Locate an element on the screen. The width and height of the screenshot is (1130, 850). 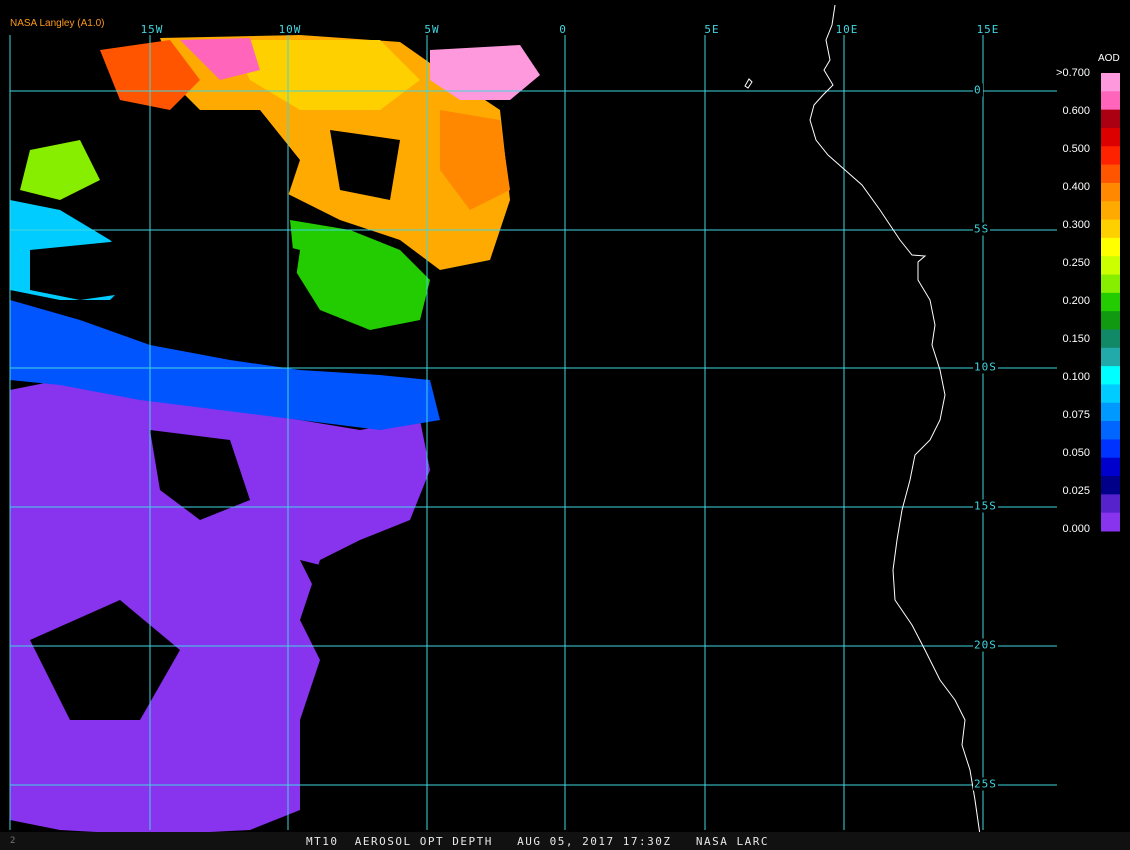
lon-label: 5E is located at coordinates (712, 29).